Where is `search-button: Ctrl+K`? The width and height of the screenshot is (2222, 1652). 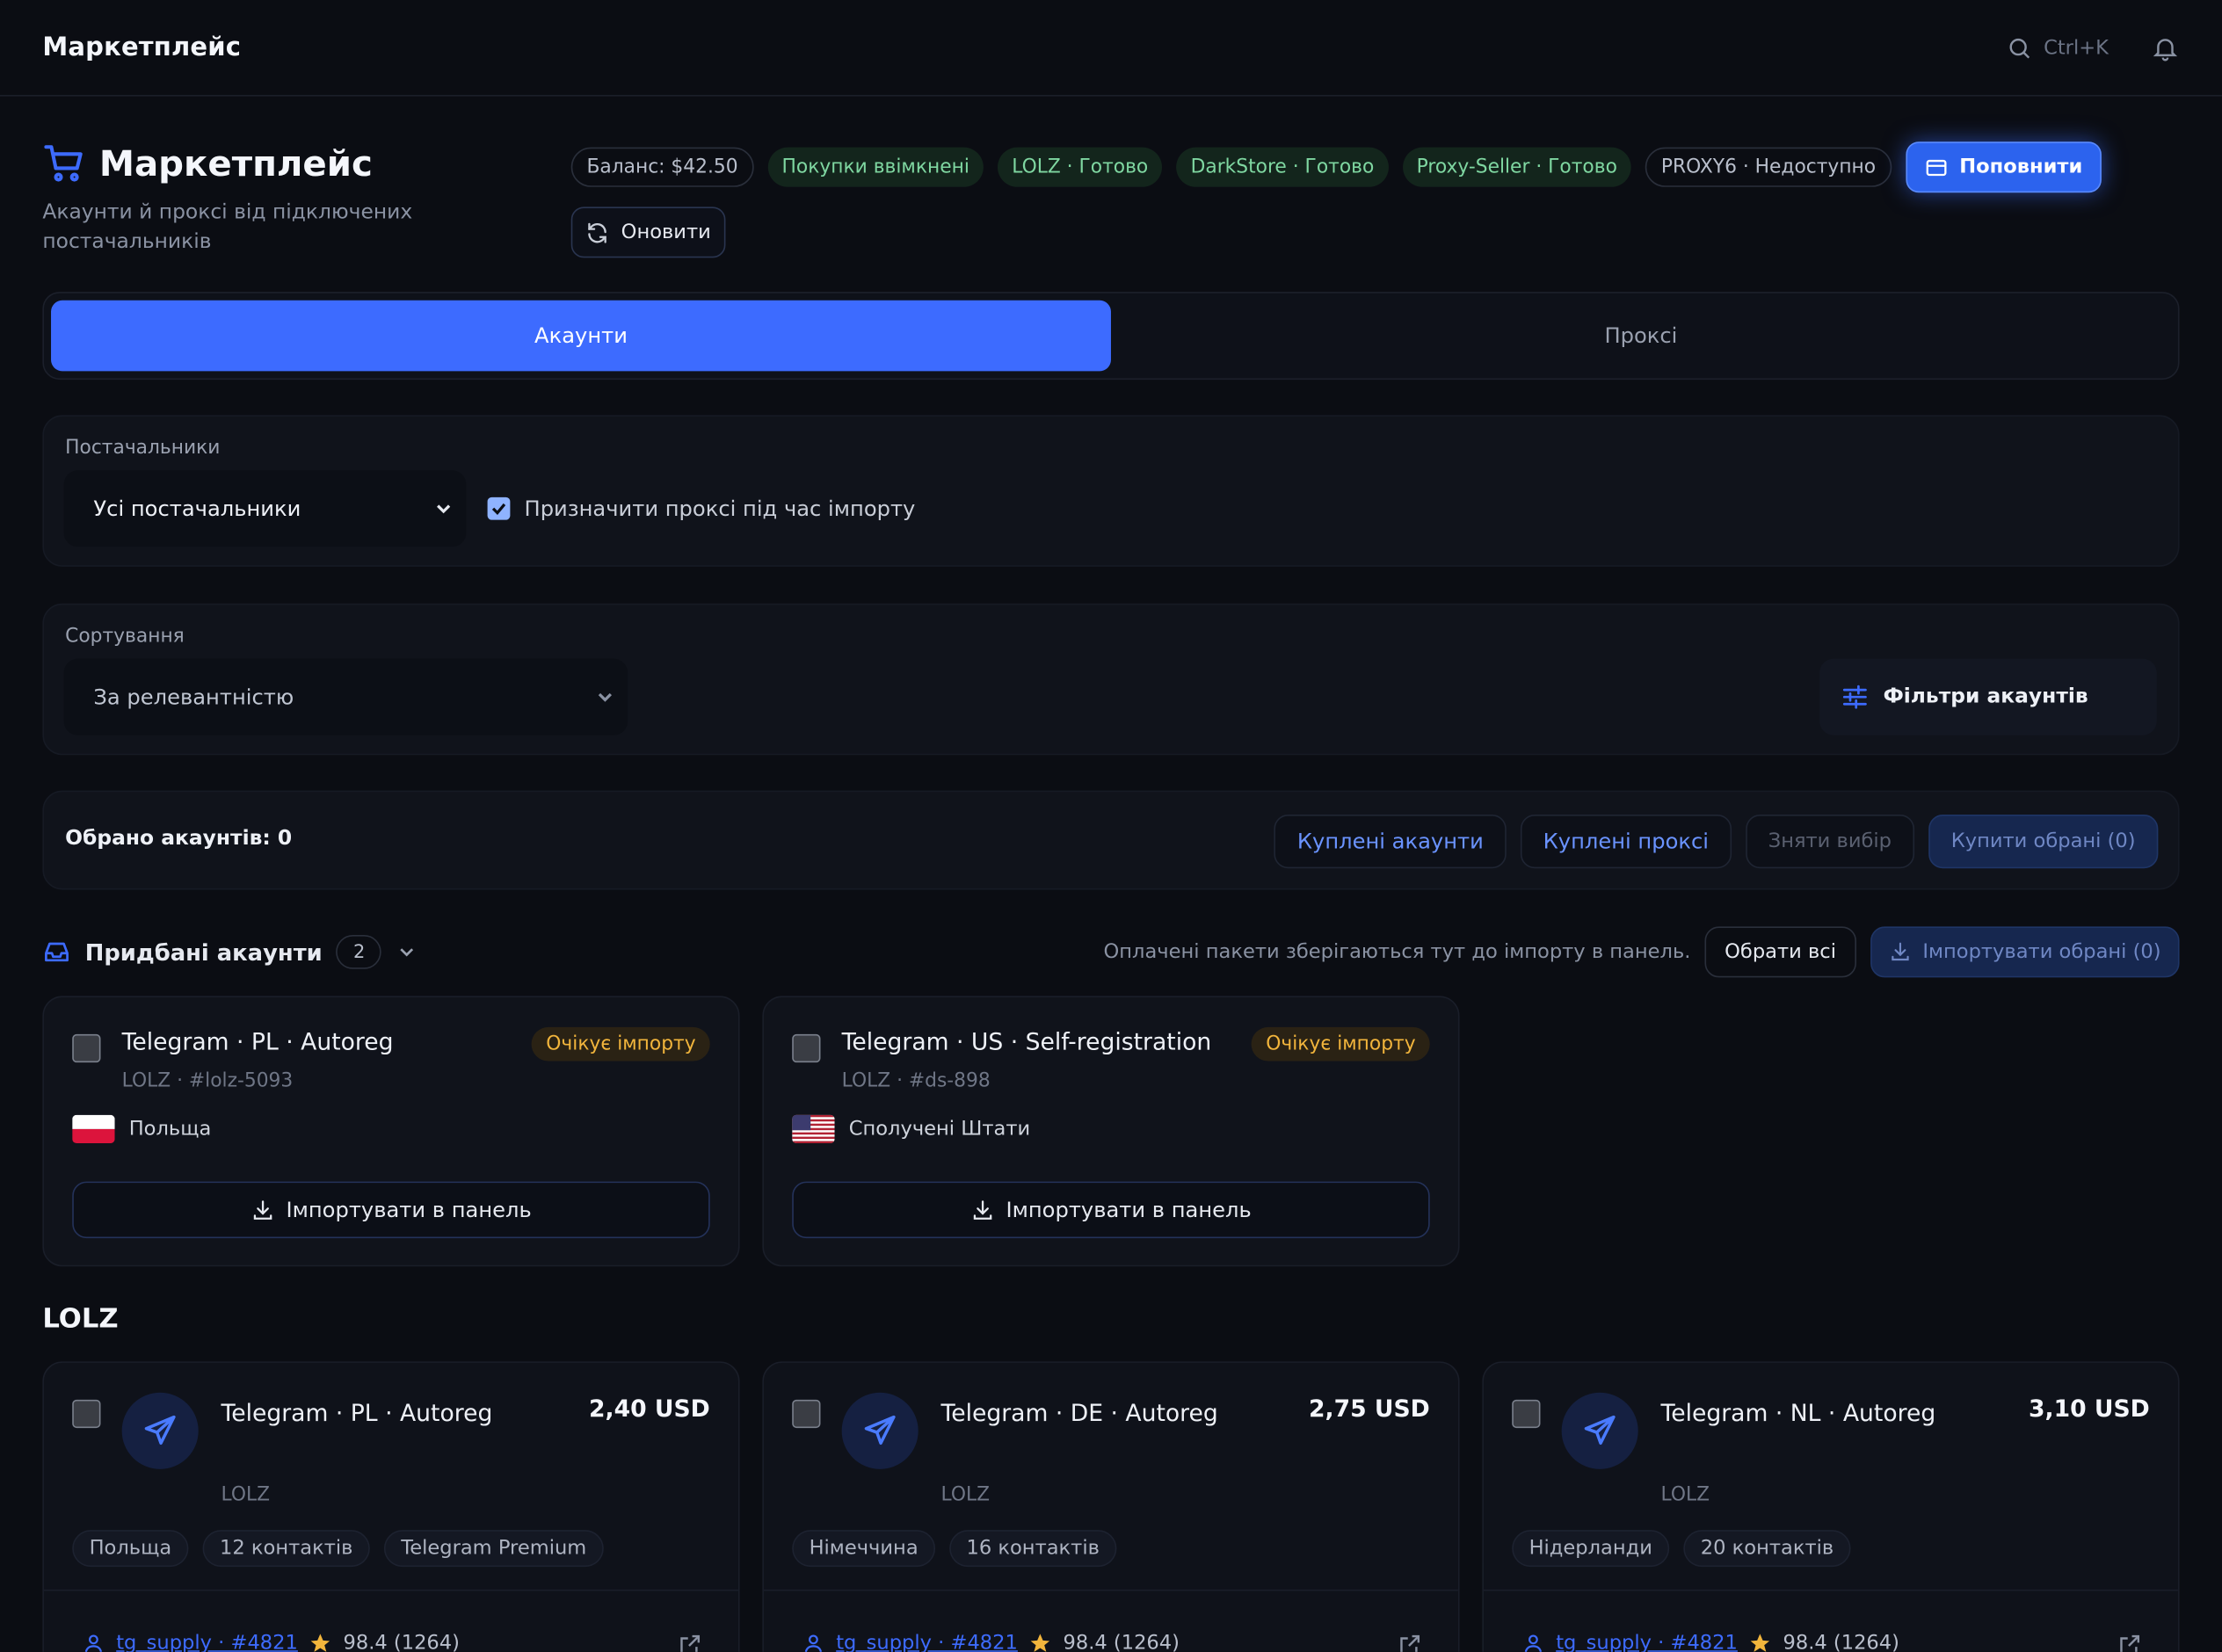 search-button: Ctrl+K is located at coordinates (2058, 47).